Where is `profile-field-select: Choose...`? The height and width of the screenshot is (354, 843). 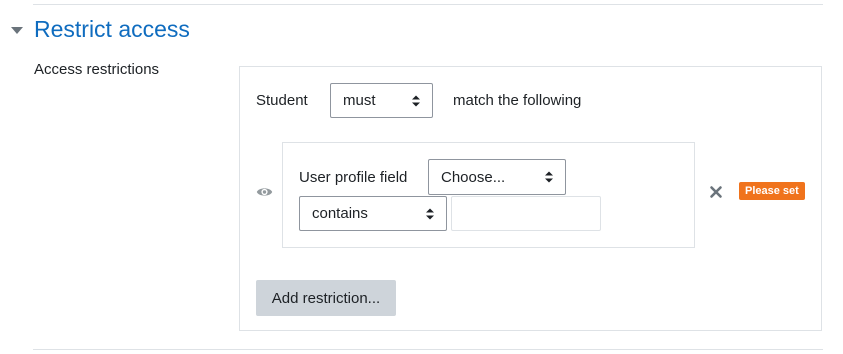 profile-field-select: Choose... is located at coordinates (497, 177).